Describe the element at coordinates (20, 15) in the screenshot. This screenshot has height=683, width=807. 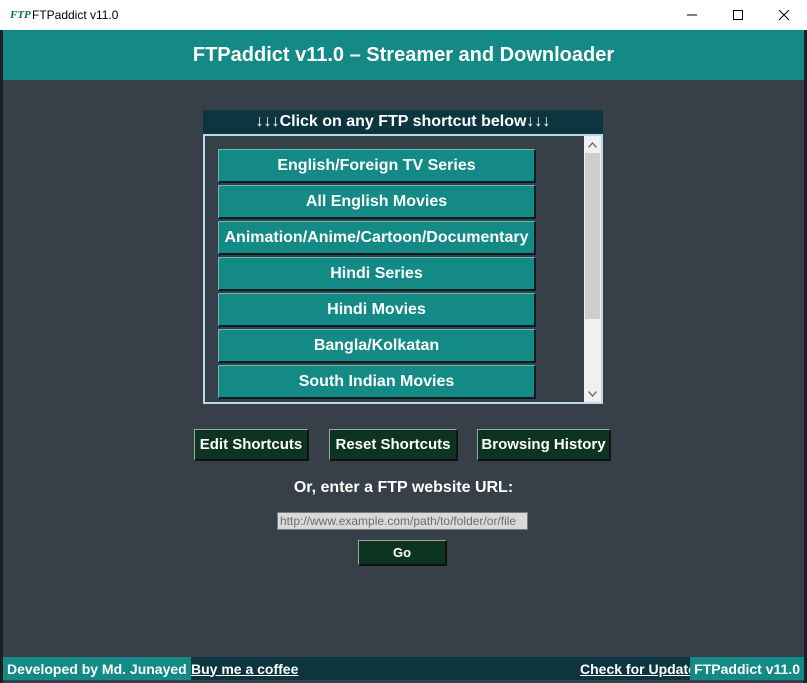
I see `app-icon: FTP` at that location.